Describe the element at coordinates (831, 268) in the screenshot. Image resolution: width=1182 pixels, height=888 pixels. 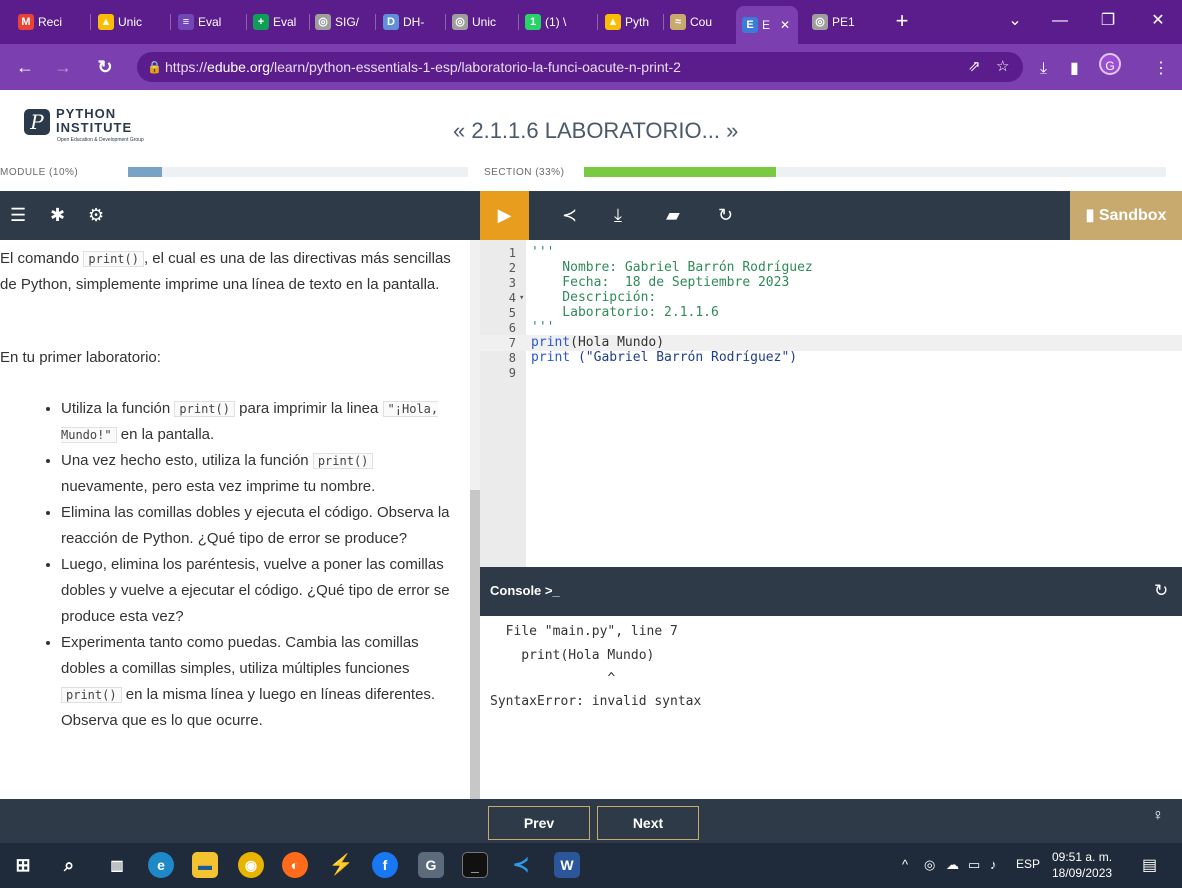
I see `code-line: 2 Nombre: Gabriel Barrón Rodríguez` at that location.